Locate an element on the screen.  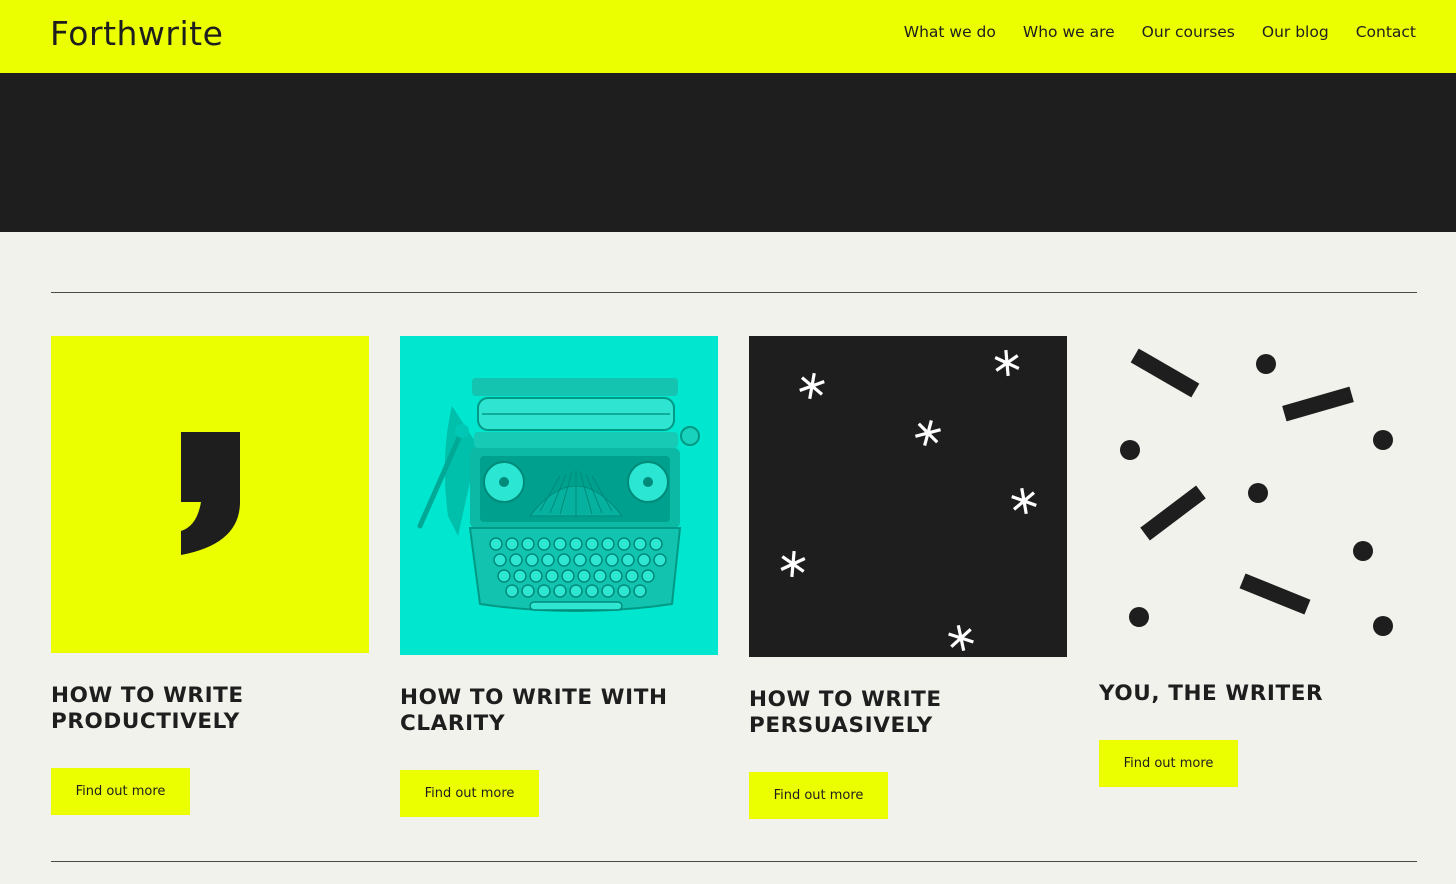
card-image-typewriter is located at coordinates (559, 495).